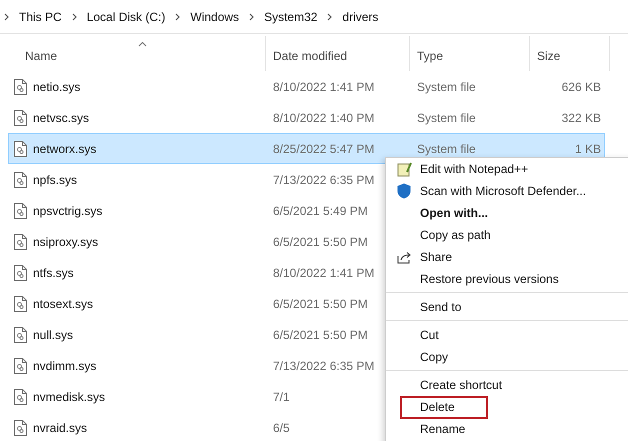  Describe the element at coordinates (507, 429) in the screenshot. I see `menu-item: Rename` at that location.